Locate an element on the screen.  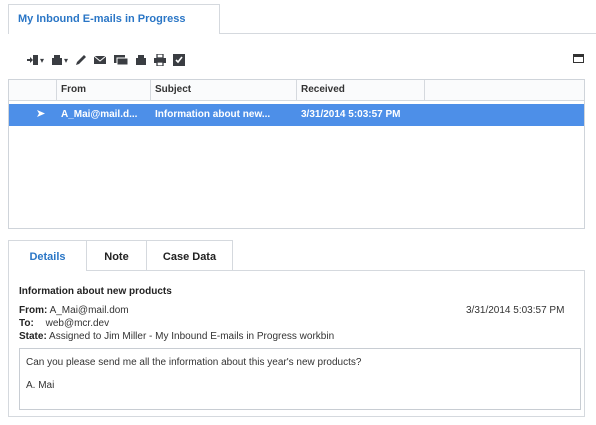
to-value: web@mcr.dev is located at coordinates (77, 323).